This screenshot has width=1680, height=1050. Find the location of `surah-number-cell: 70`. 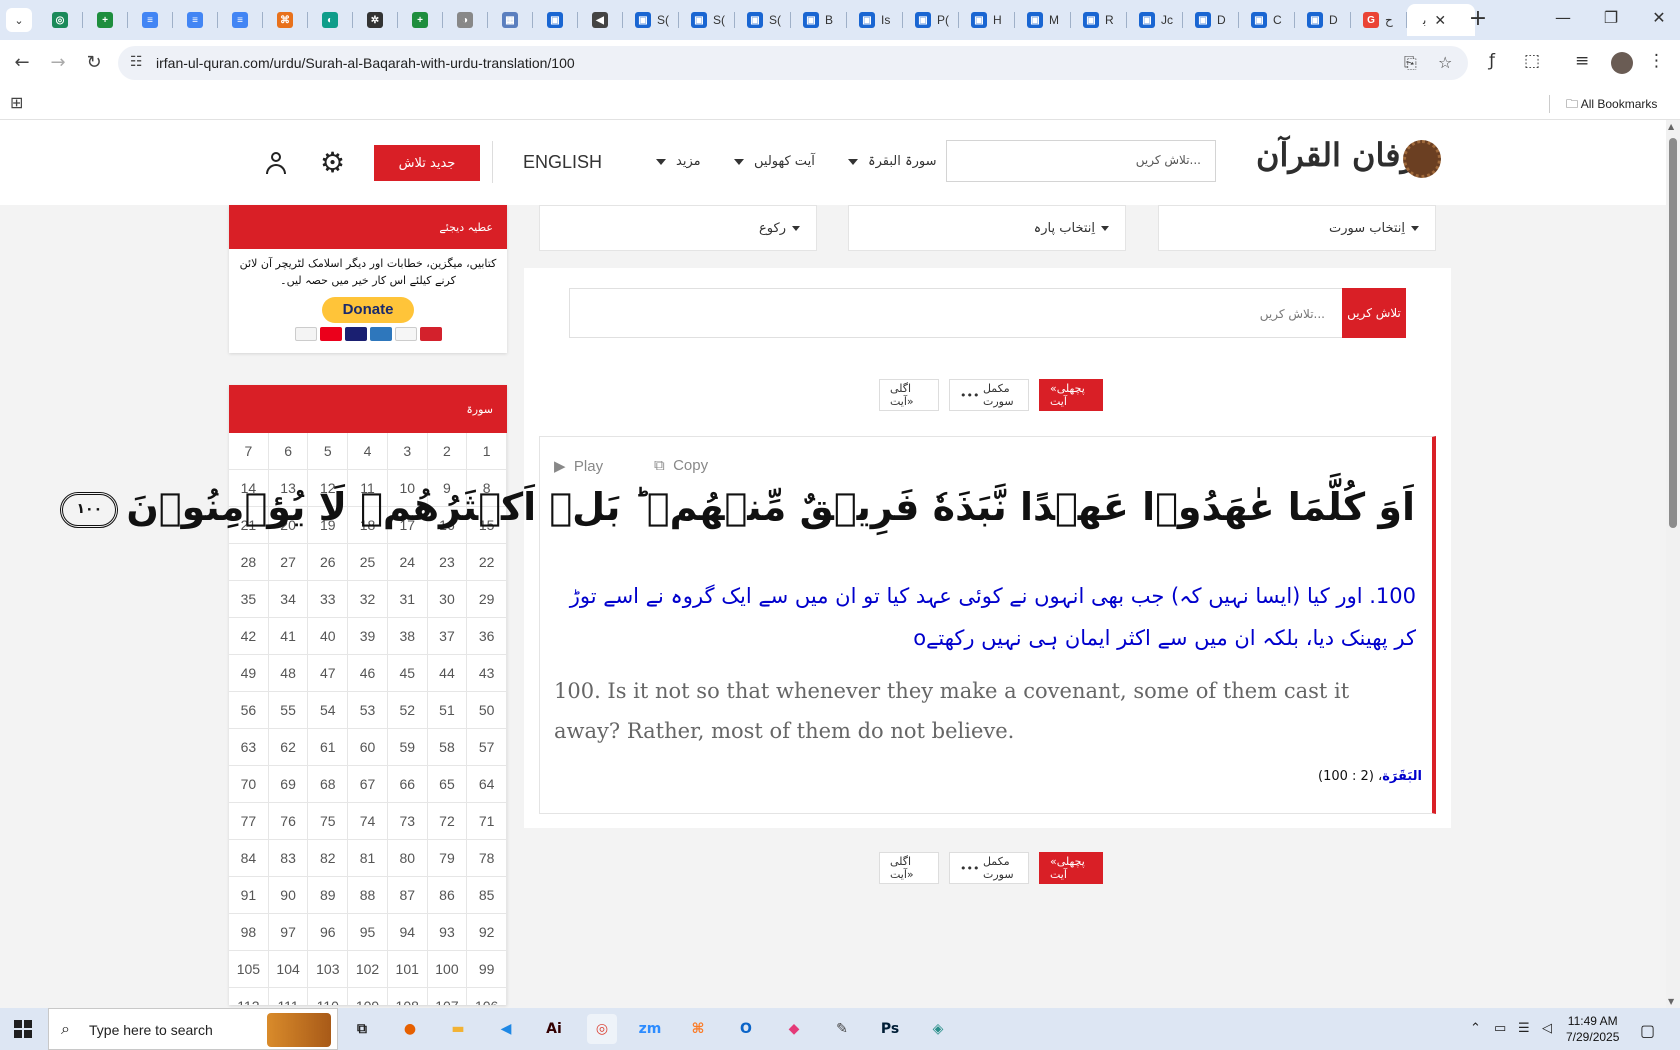

surah-number-cell: 70 is located at coordinates (249, 784).